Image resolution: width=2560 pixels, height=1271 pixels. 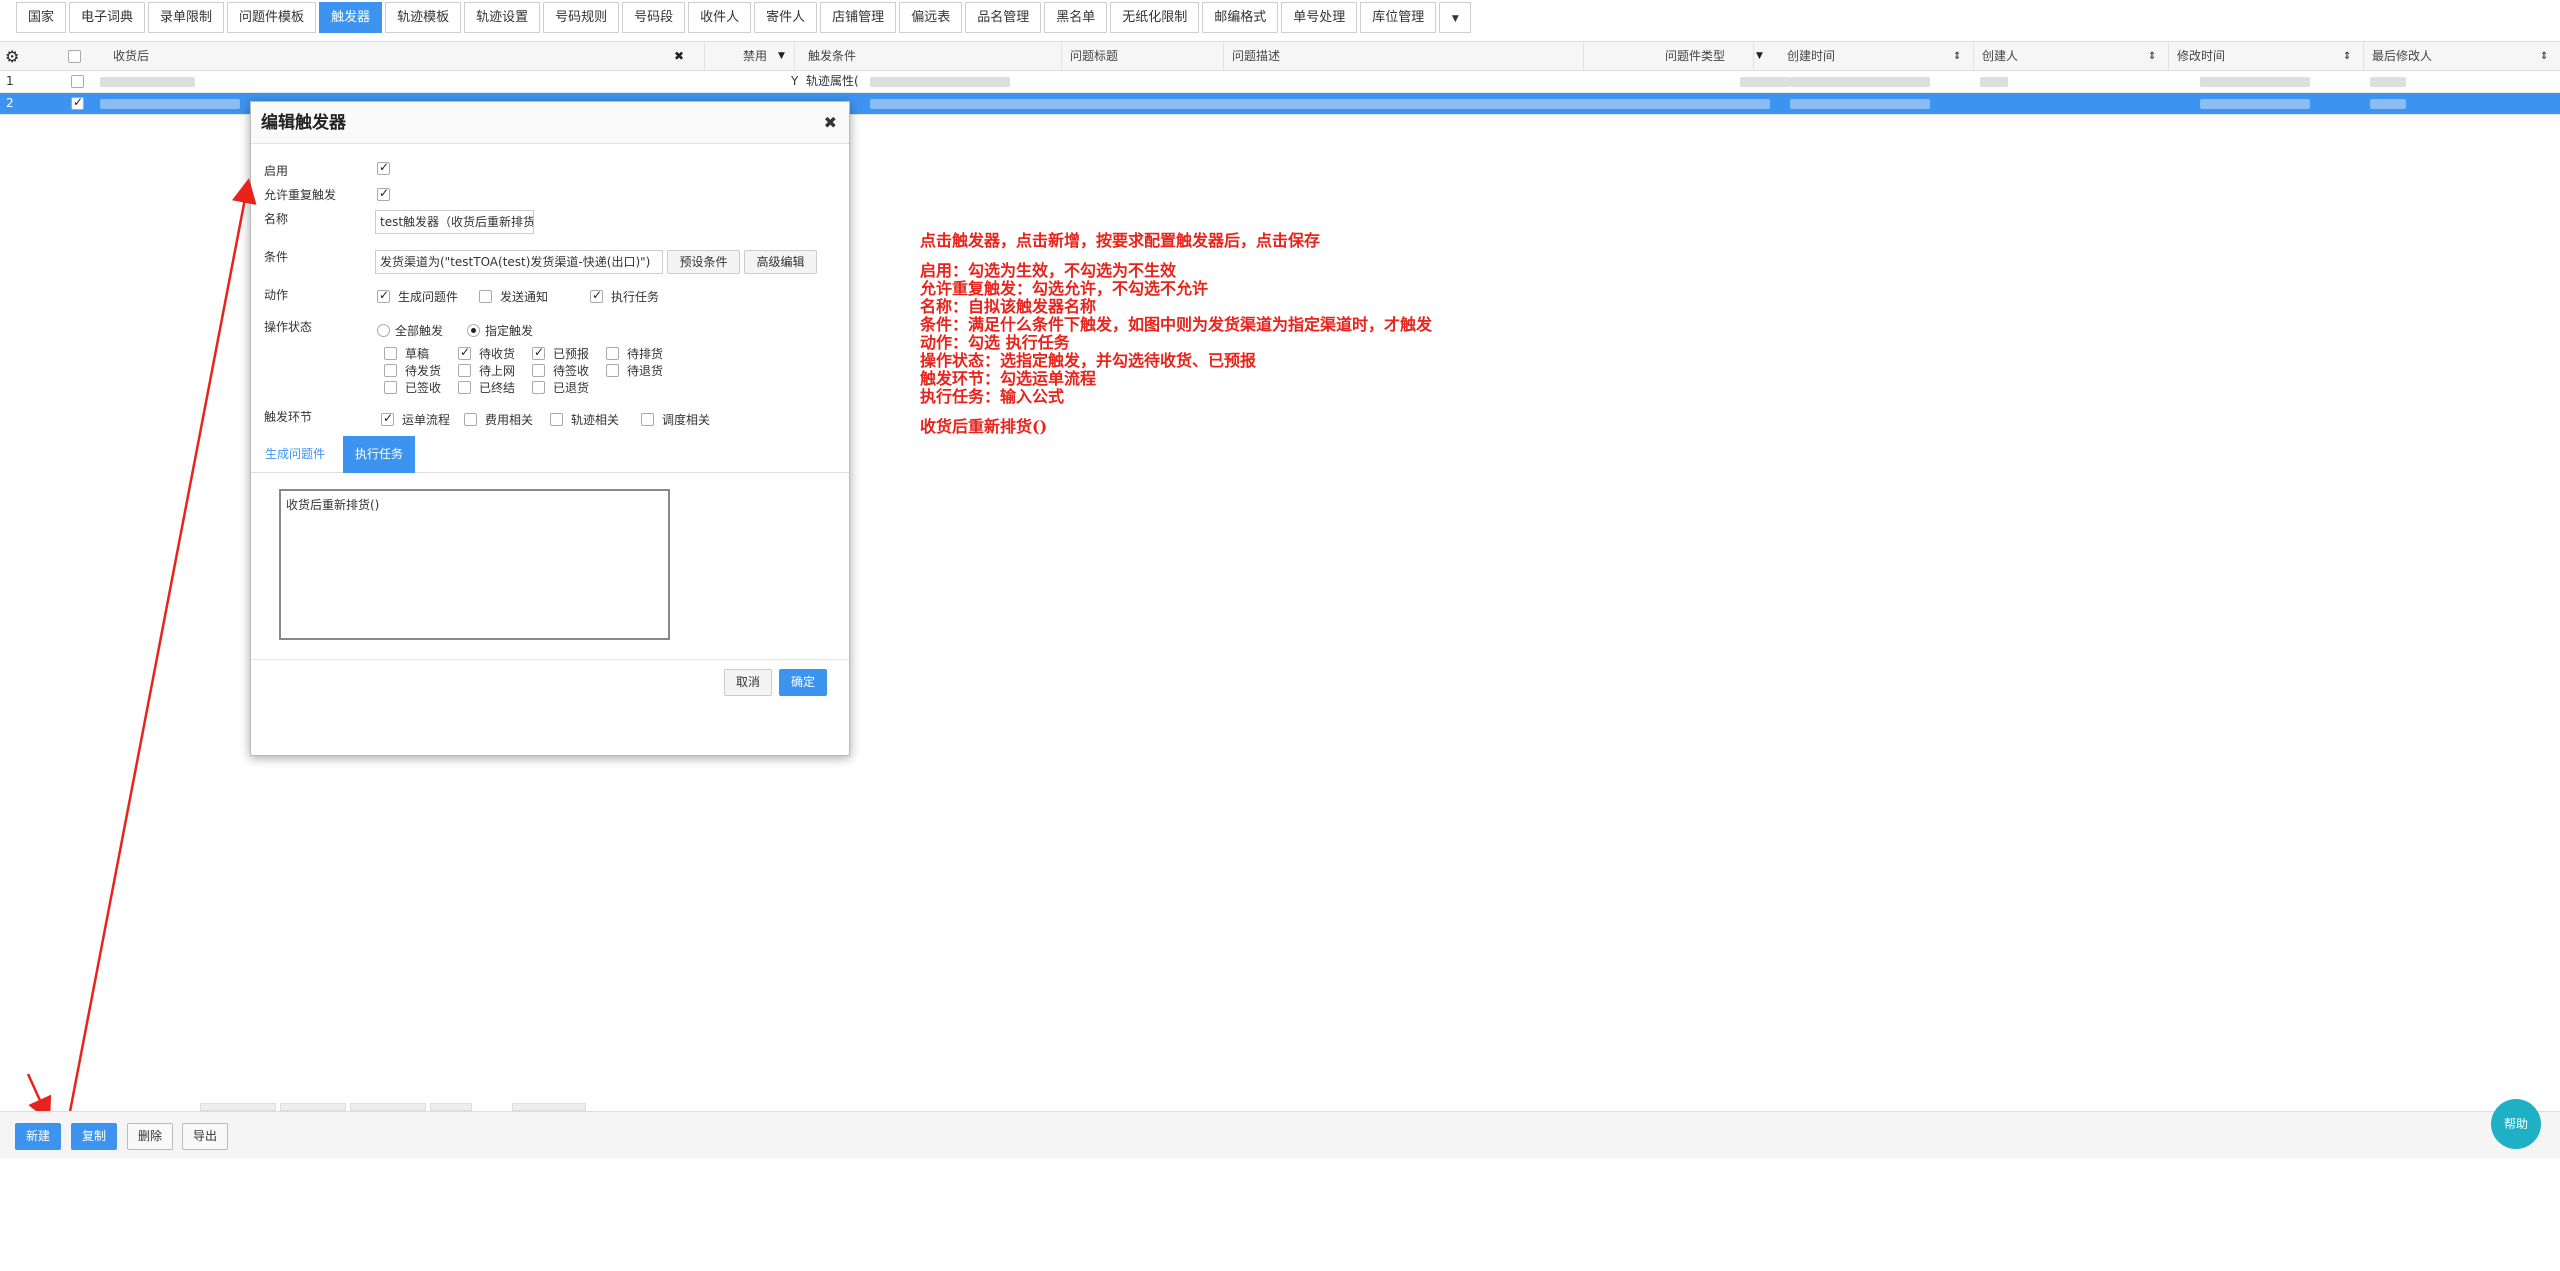 What do you see at coordinates (720, 17) in the screenshot?
I see `tab-9: 收件人` at bounding box center [720, 17].